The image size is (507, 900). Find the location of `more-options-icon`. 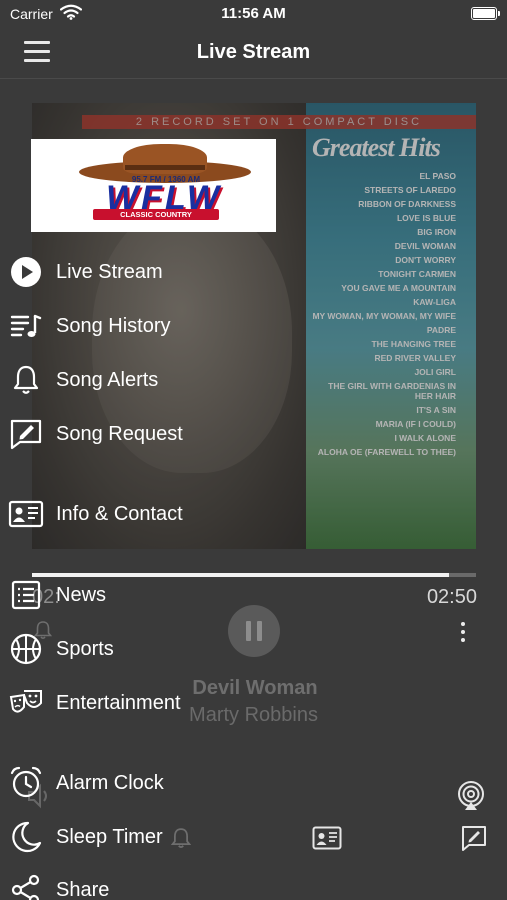

more-options-icon is located at coordinates (463, 632).